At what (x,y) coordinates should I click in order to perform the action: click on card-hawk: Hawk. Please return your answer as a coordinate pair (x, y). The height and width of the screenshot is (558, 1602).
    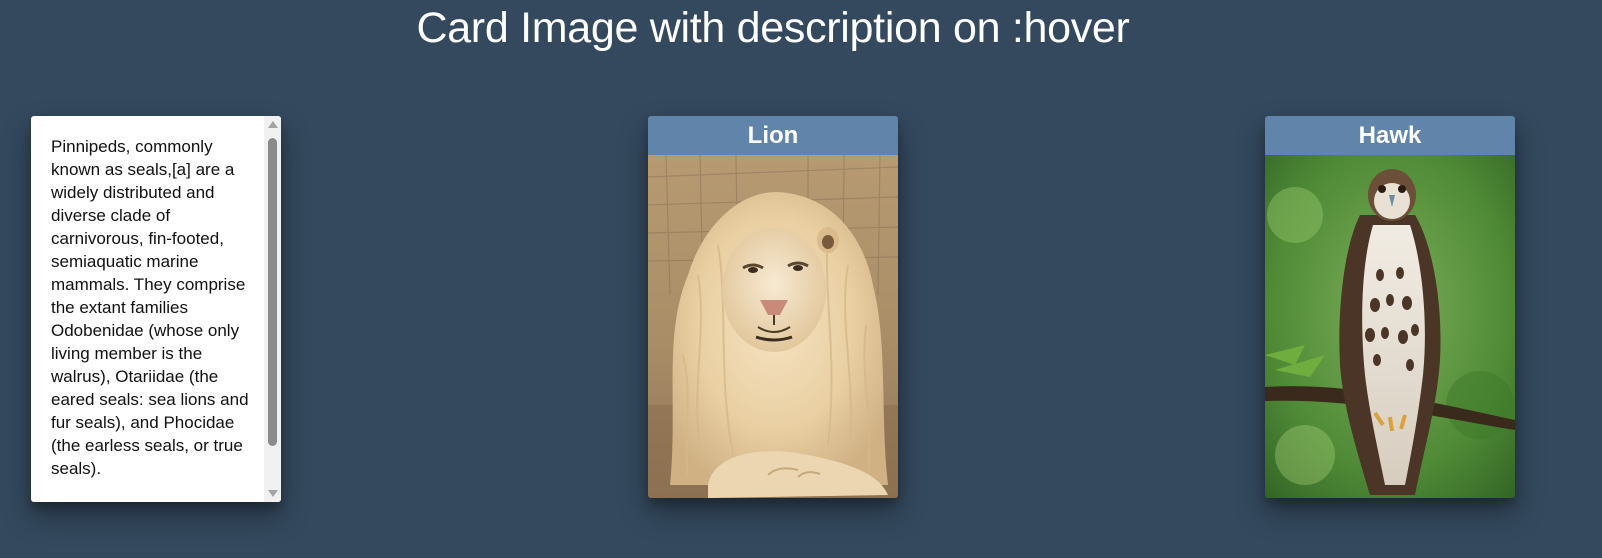
    Looking at the image, I should click on (1390, 307).